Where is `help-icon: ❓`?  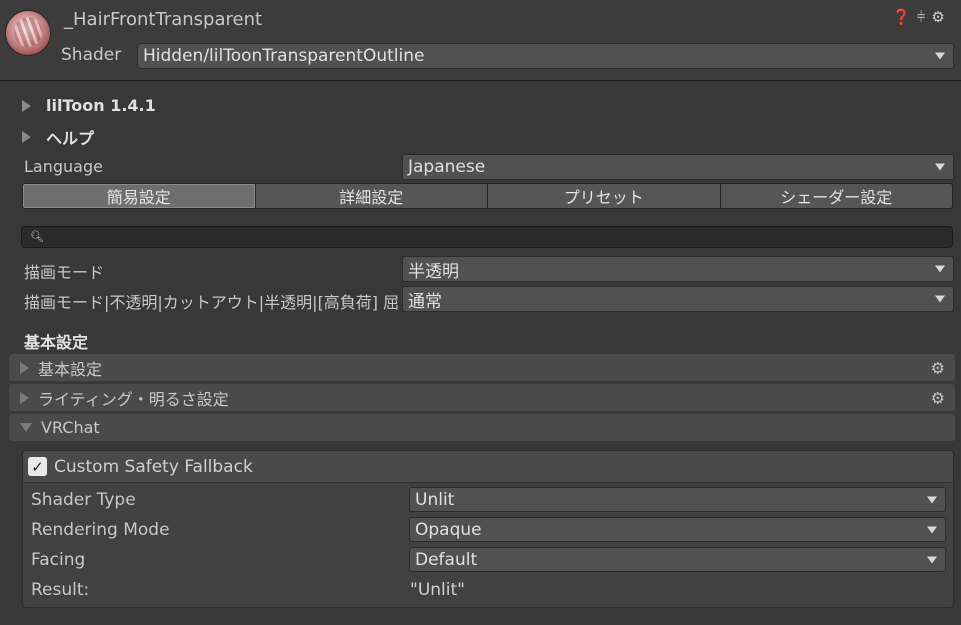
help-icon: ❓ is located at coordinates (901, 17).